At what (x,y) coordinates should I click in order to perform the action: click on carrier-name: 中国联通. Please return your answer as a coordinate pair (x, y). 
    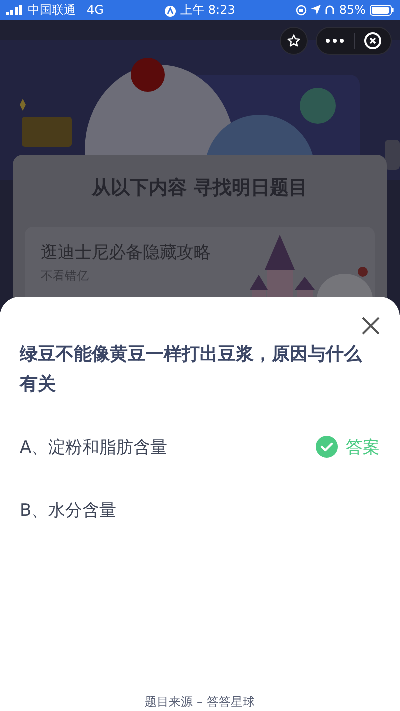
    Looking at the image, I should click on (52, 10).